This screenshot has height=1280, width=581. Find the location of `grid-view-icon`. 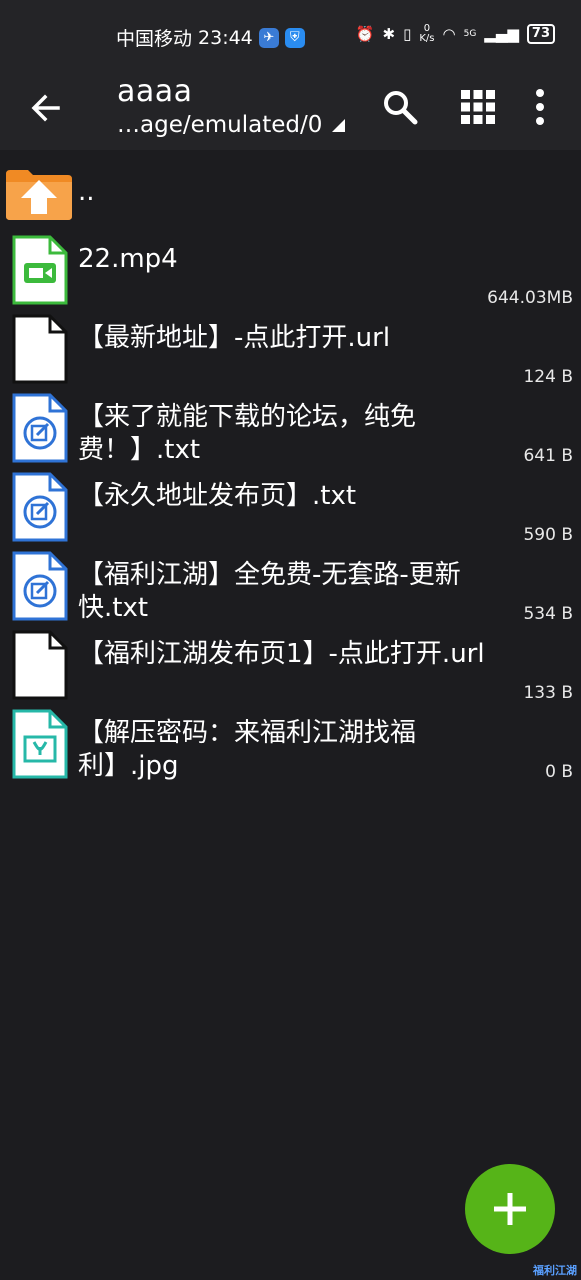

grid-view-icon is located at coordinates (478, 107).